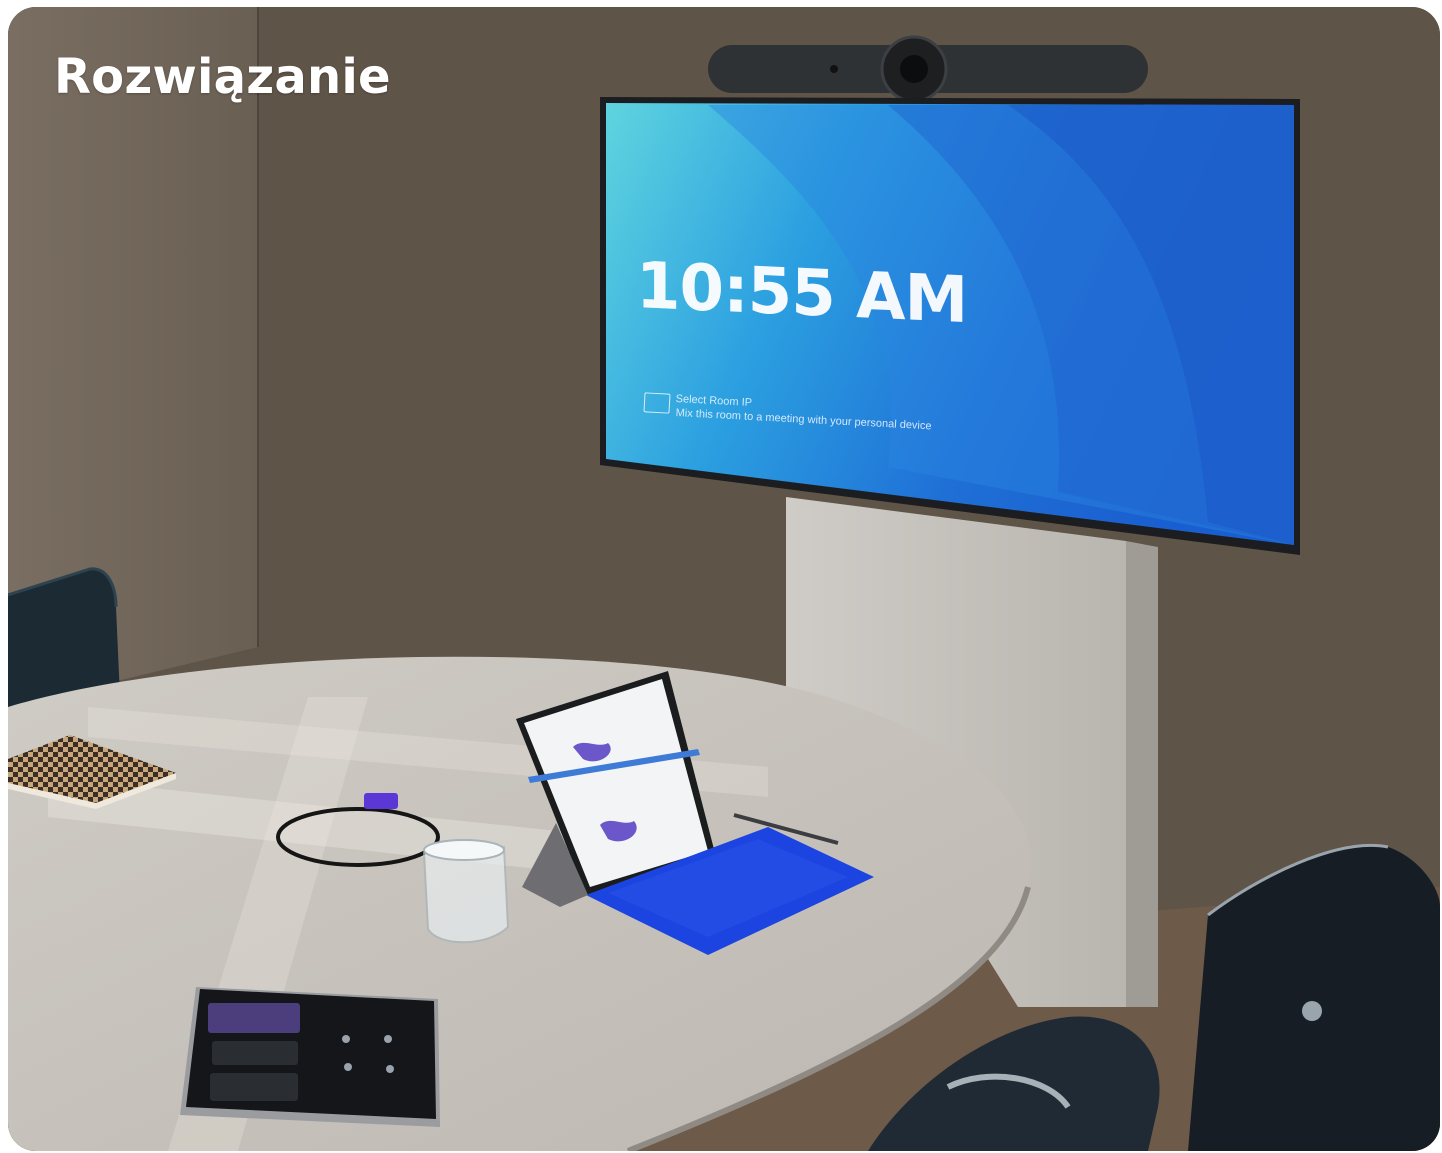  What do you see at coordinates (802, 294) in the screenshot?
I see `display-clock: 10:55 AM` at bounding box center [802, 294].